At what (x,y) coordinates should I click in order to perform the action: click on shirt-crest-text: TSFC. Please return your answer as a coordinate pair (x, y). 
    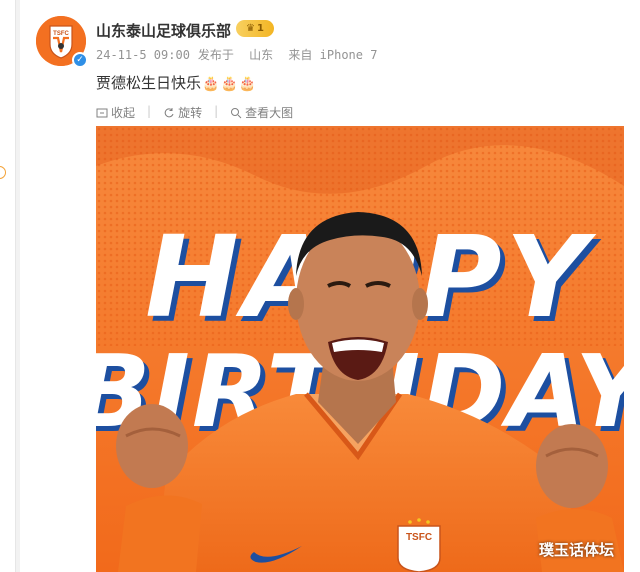
    Looking at the image, I should click on (419, 537).